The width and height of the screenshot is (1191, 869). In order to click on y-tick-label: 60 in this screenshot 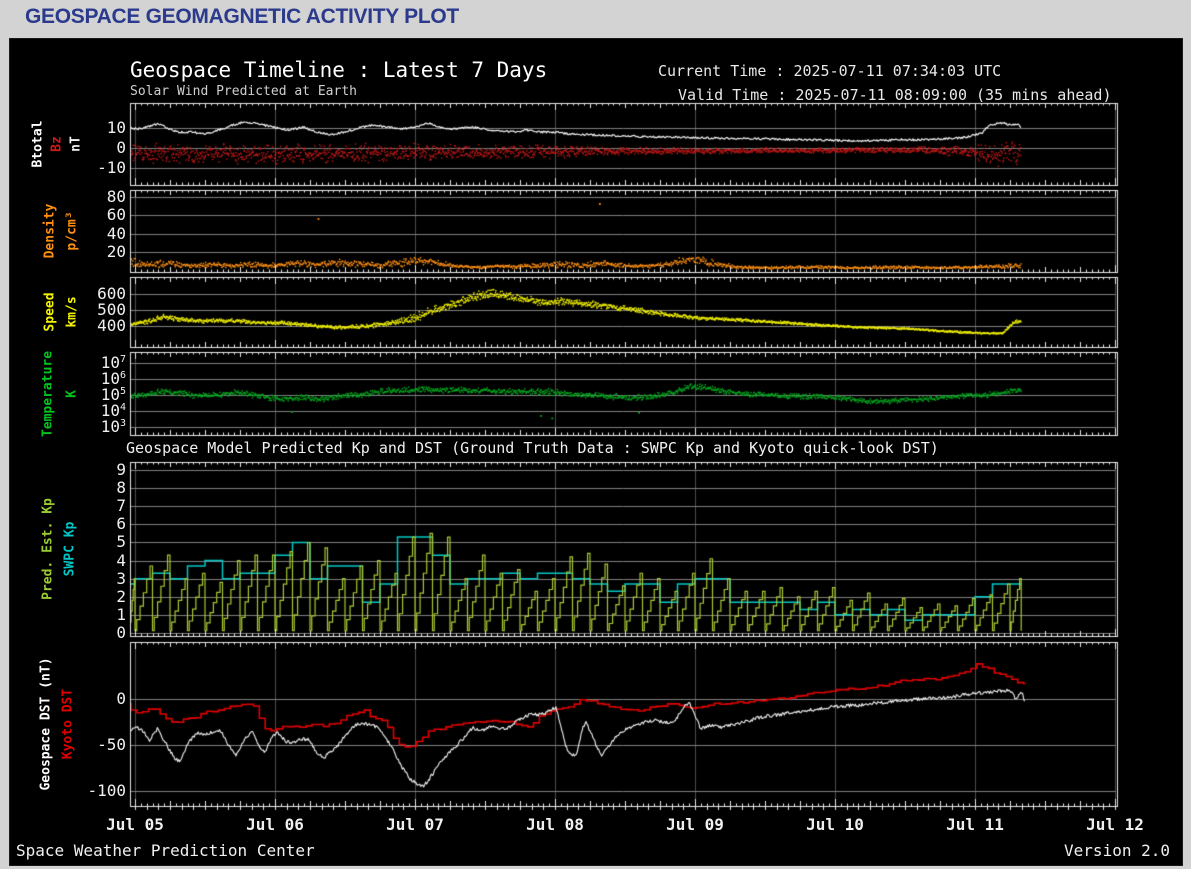, I will do `click(116, 215)`.